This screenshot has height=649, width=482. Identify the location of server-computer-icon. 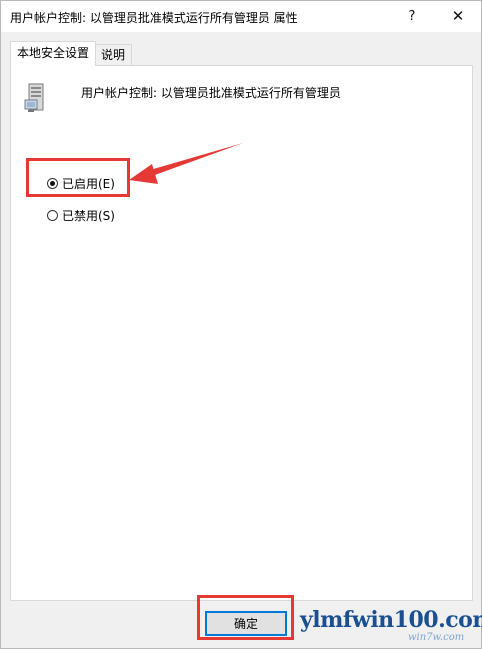
(34, 97).